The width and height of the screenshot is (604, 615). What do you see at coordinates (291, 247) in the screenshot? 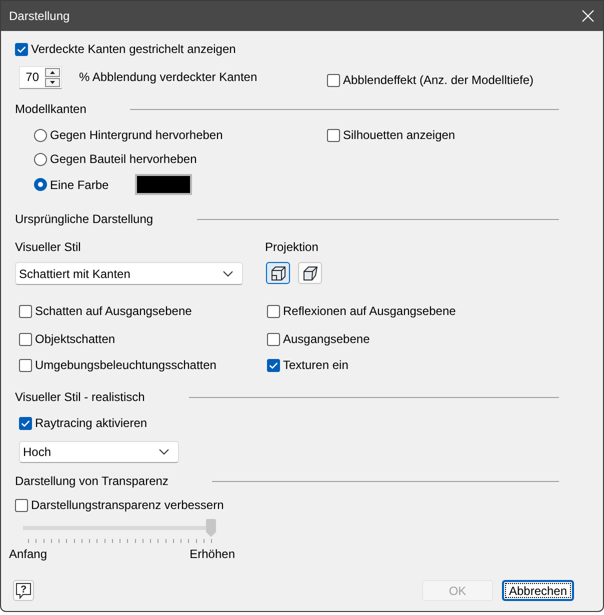
I see `field-label: Projektion` at bounding box center [291, 247].